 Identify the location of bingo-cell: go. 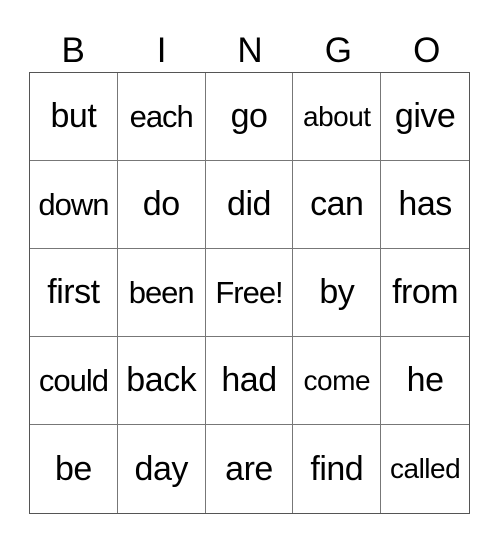
(249, 117).